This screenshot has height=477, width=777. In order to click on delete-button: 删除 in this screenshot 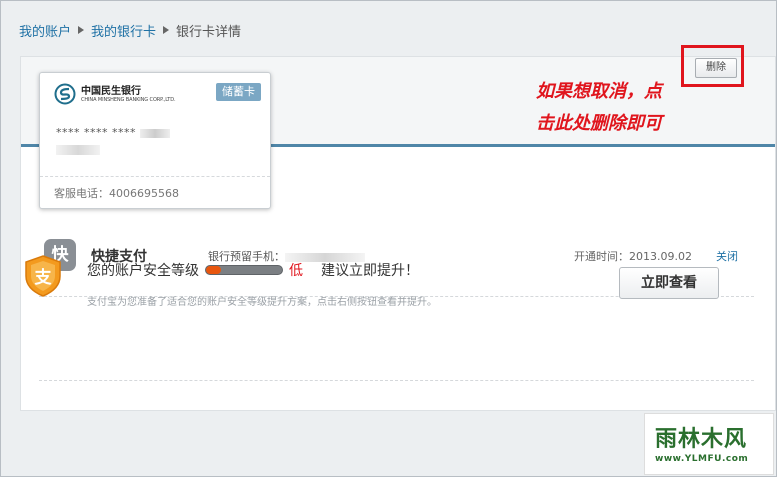, I will do `click(716, 68)`.